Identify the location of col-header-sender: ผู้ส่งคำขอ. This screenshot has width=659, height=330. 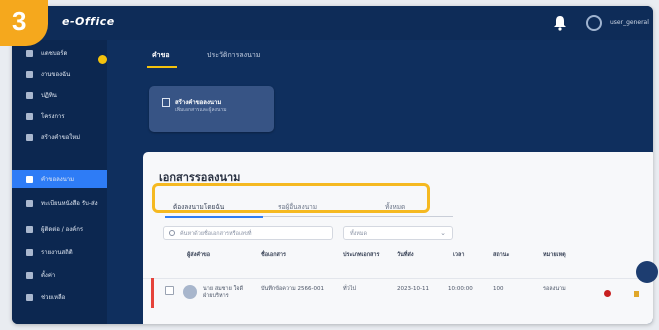
(198, 255).